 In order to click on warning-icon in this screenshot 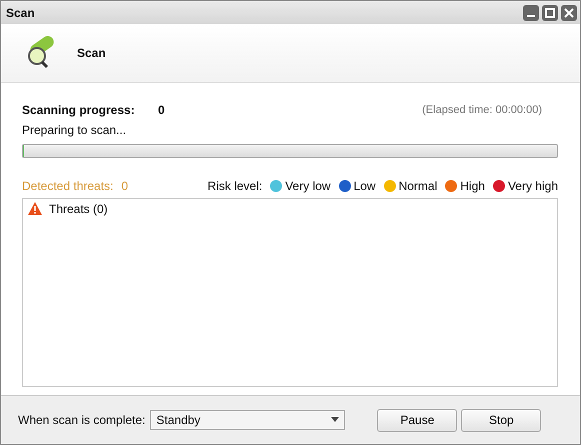, I will do `click(35, 208)`.